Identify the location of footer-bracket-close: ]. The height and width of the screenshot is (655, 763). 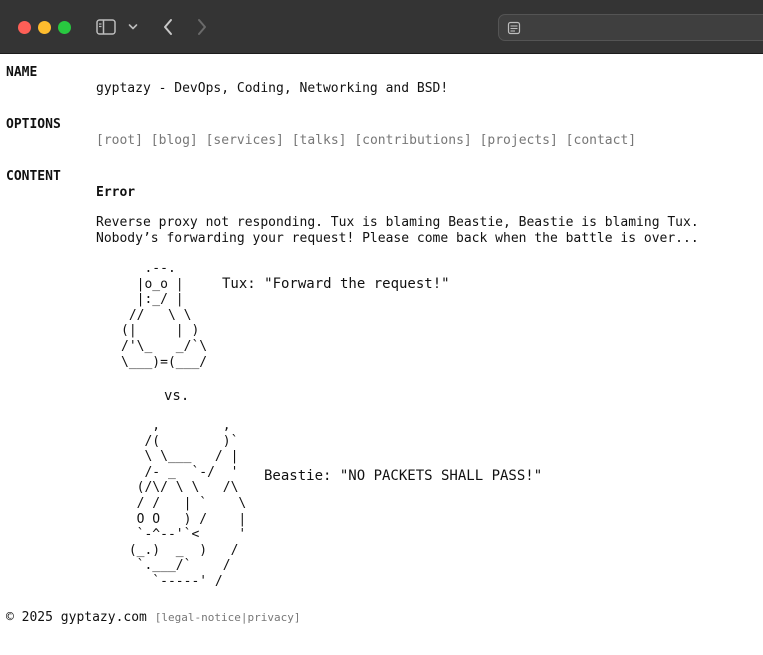
(297, 617).